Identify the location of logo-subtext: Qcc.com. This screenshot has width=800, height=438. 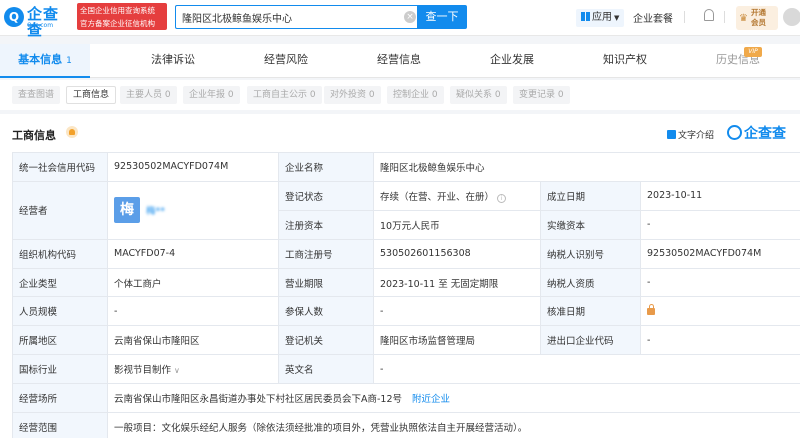
(40, 25).